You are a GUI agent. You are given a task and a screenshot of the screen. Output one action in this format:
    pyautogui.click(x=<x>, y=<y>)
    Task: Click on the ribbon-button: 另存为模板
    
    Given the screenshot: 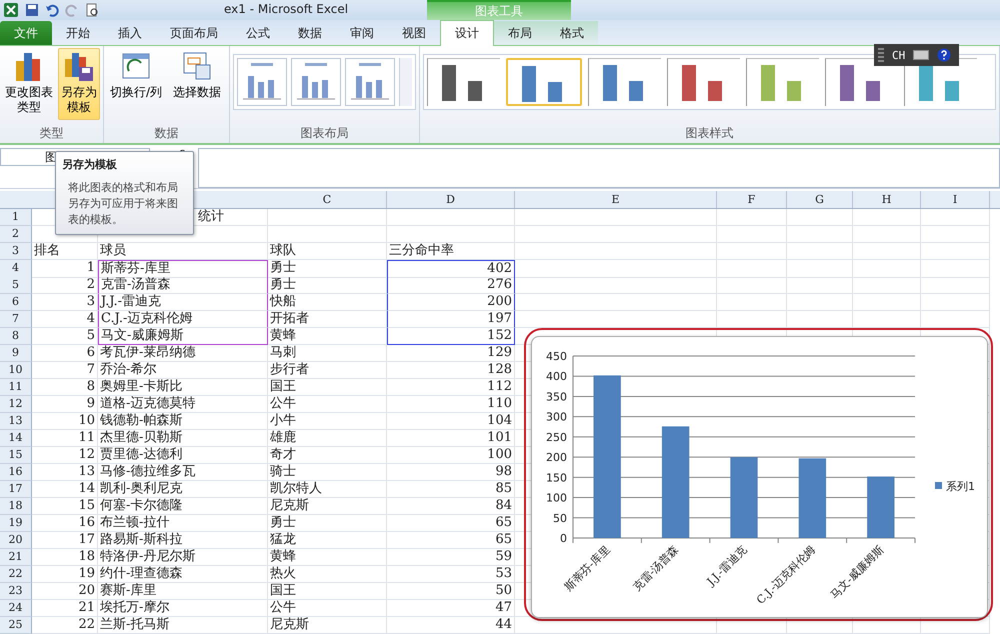 What is the action you would take?
    pyautogui.click(x=79, y=84)
    